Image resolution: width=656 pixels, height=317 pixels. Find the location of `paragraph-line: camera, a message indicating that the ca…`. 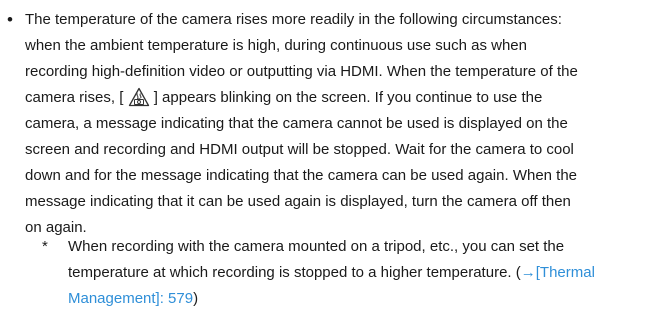

paragraph-line: camera, a message indicating that the ca… is located at coordinates (296, 123).